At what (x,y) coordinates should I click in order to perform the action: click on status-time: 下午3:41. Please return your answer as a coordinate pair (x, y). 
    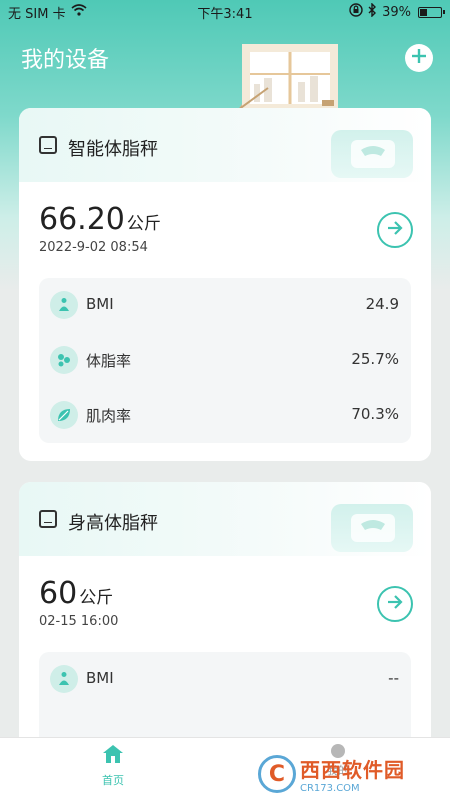
    Looking at the image, I should click on (225, 14).